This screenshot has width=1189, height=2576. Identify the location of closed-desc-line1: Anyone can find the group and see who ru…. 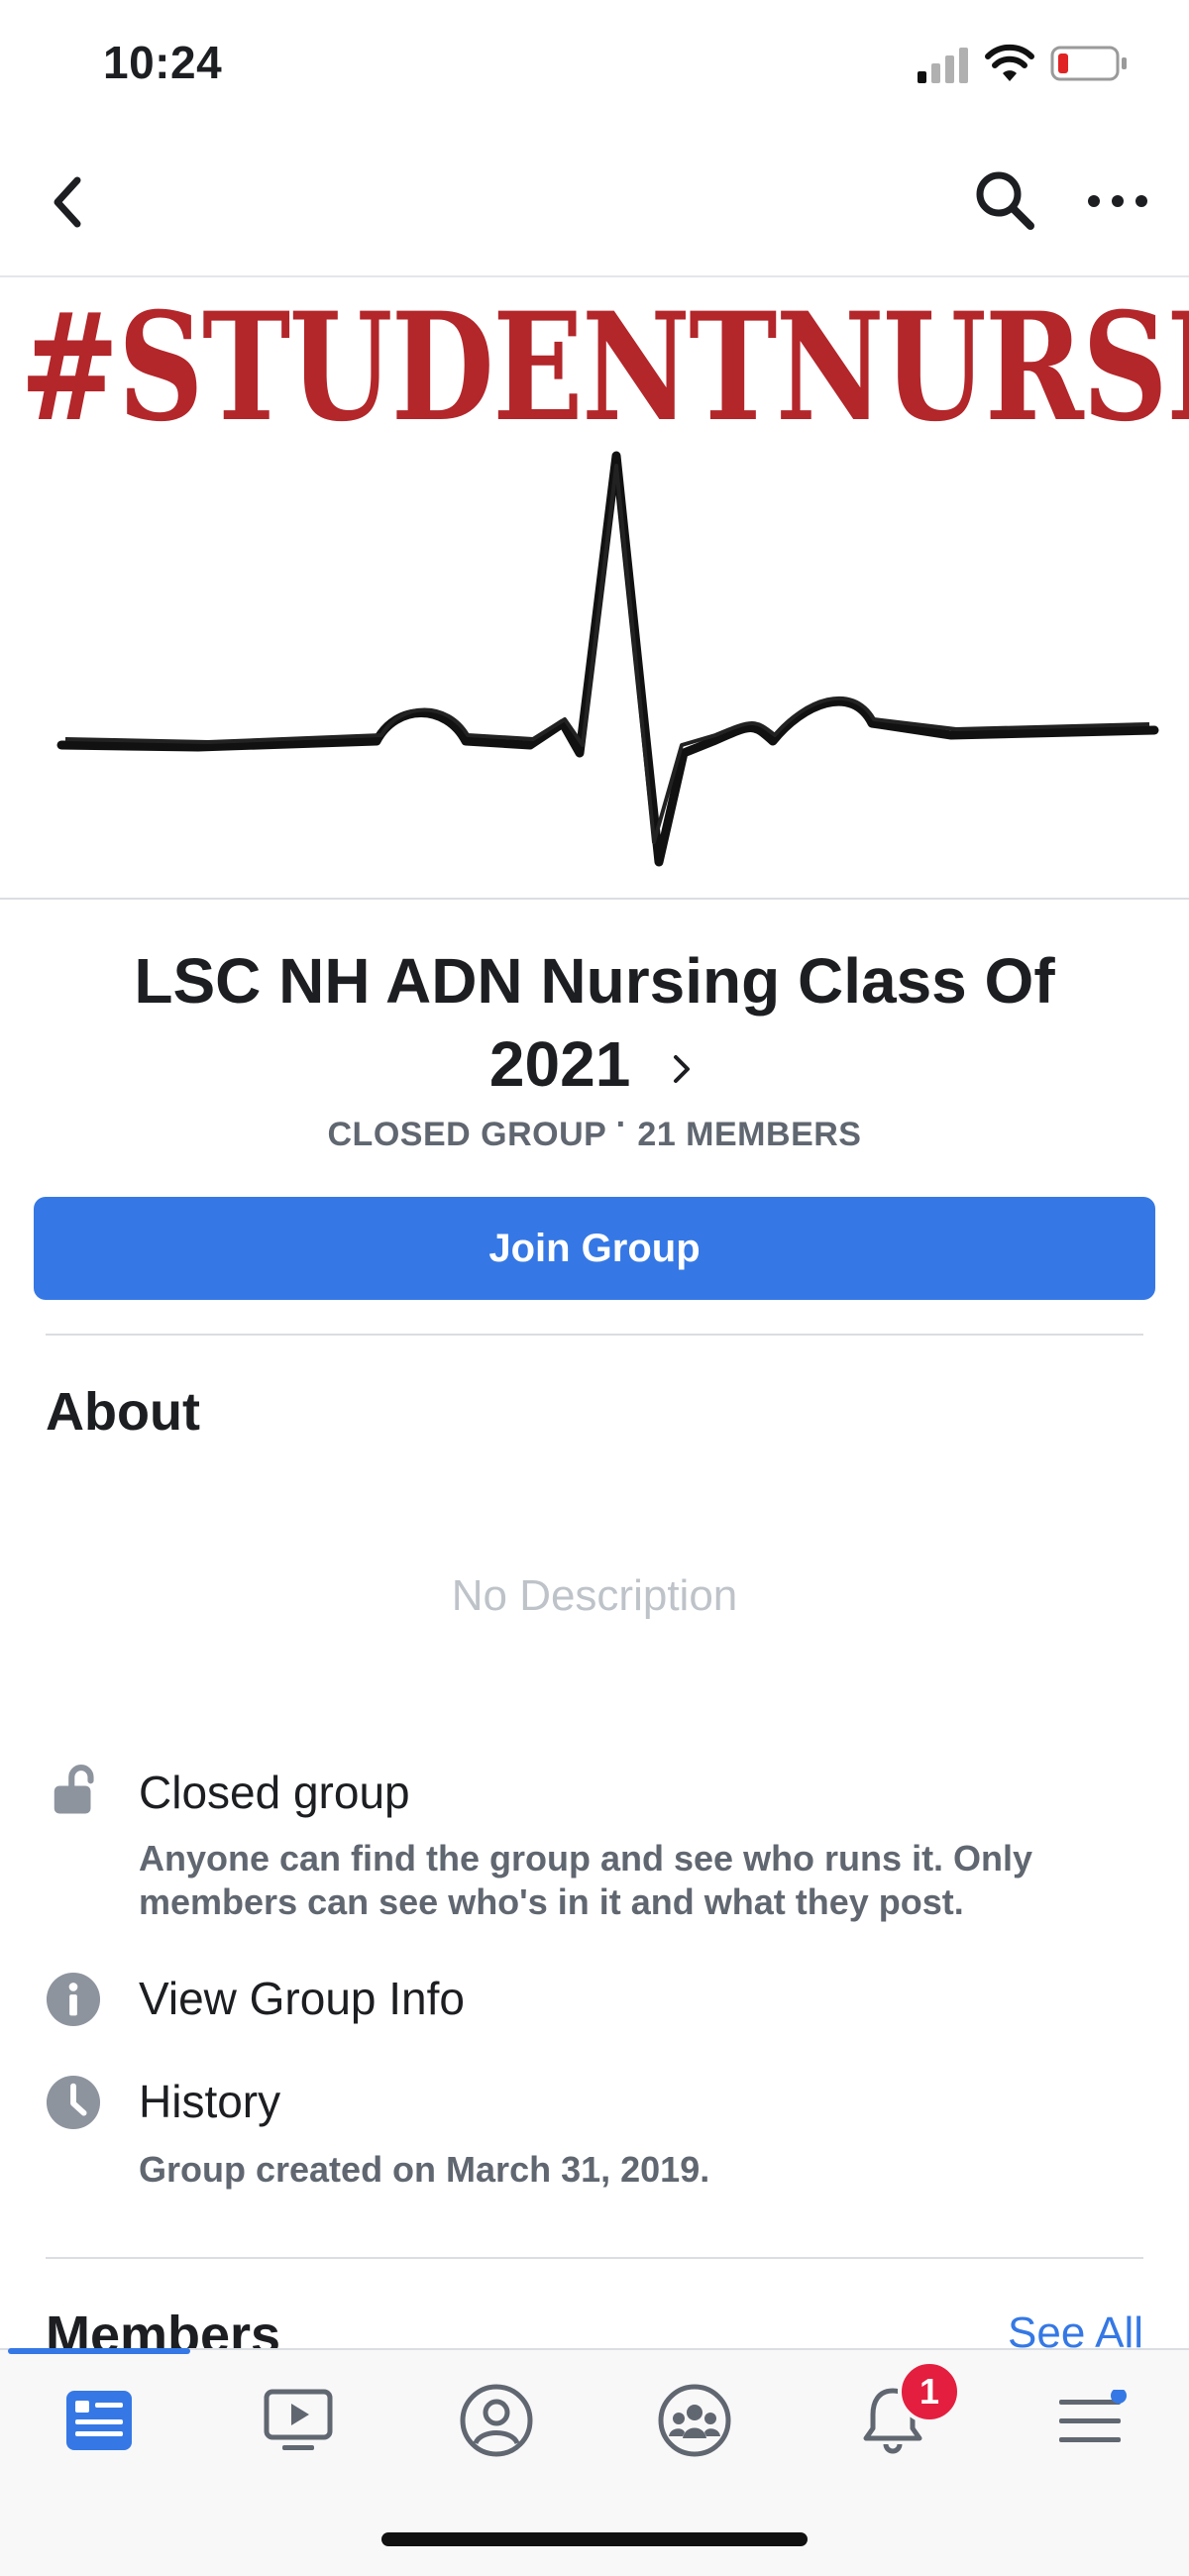
(586, 1858).